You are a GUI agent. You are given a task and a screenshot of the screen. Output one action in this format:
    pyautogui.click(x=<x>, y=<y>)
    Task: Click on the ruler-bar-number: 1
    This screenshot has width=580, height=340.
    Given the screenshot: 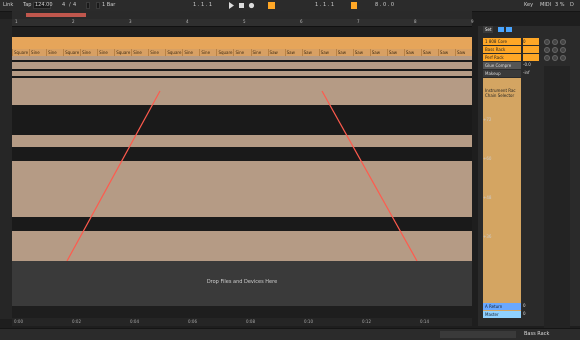 What is the action you would take?
    pyautogui.click(x=16, y=21)
    